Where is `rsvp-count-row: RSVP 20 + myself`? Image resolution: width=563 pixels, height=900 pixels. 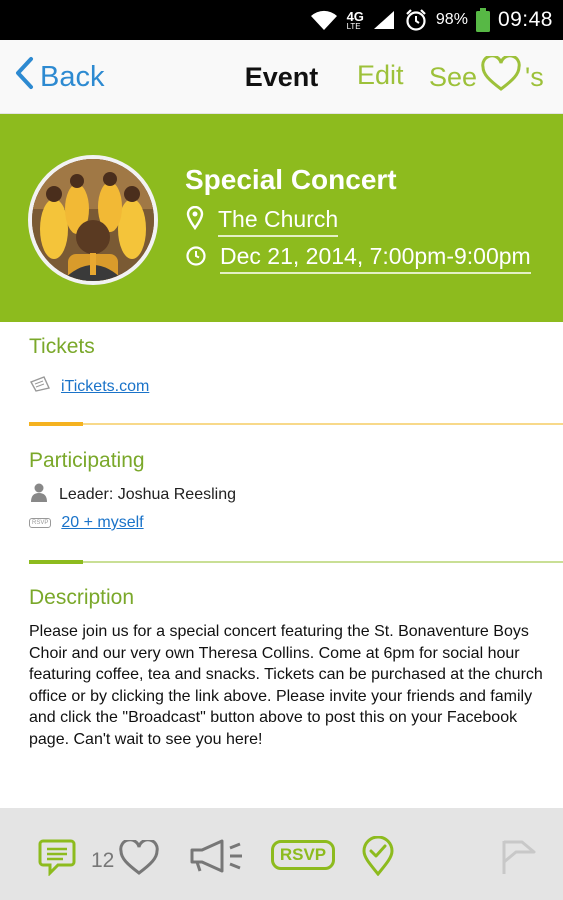 rsvp-count-row: RSVP 20 + myself is located at coordinates (86, 523).